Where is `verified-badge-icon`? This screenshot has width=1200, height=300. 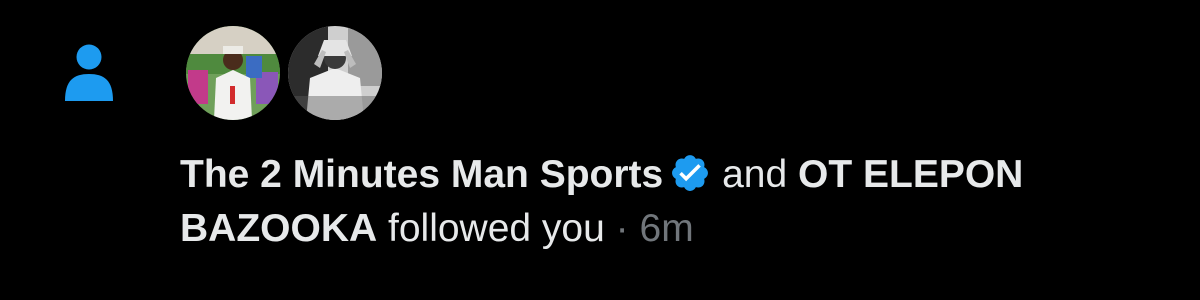 verified-badge-icon is located at coordinates (690, 173).